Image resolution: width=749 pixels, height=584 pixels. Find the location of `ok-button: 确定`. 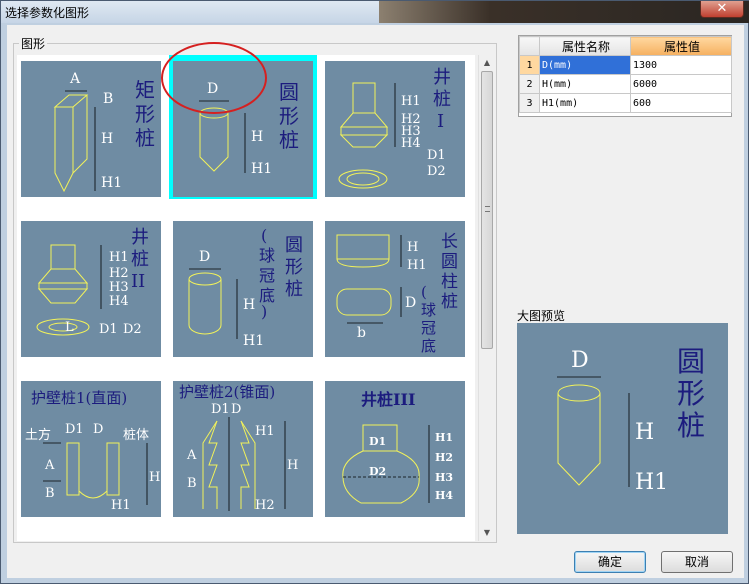

ok-button: 确定 is located at coordinates (610, 562).